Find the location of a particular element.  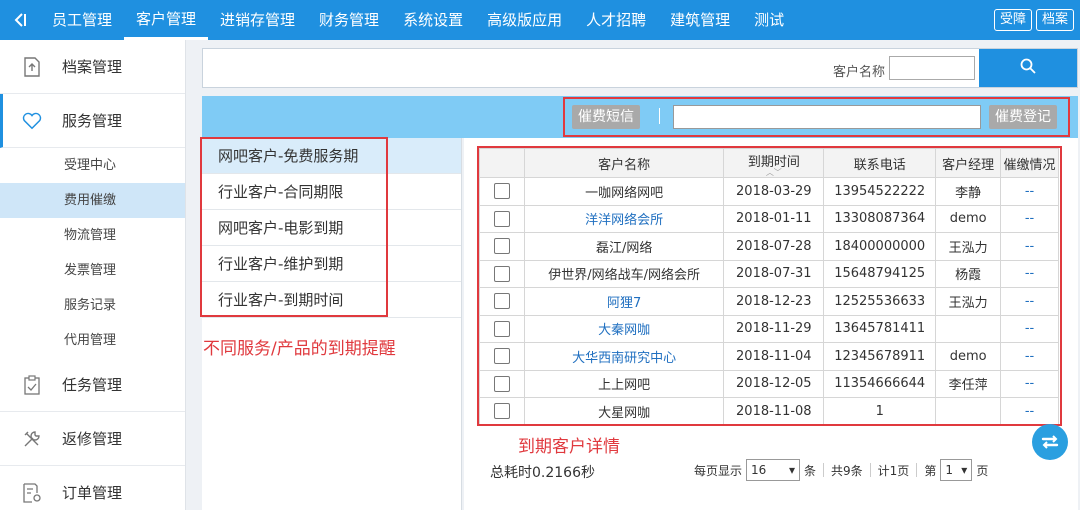

page-value: 1 is located at coordinates (949, 470).